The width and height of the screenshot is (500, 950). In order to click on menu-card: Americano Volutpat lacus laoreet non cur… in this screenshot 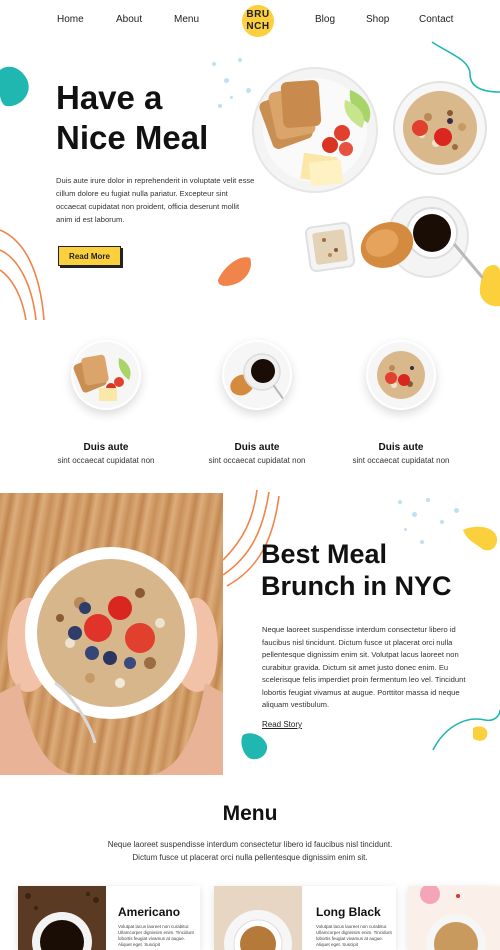, I will do `click(109, 918)`.